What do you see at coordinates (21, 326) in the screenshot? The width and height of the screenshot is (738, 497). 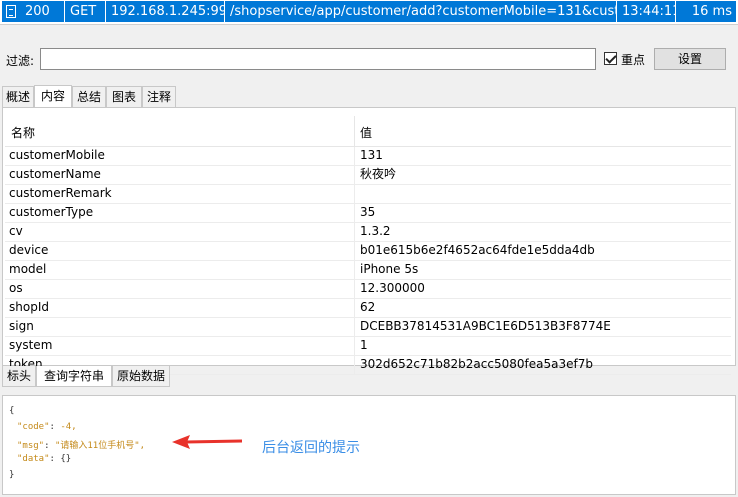 I see `row-name: sign` at bounding box center [21, 326].